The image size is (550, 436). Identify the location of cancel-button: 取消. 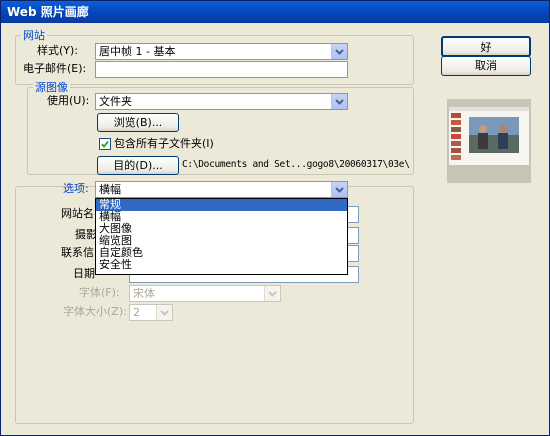
(486, 66).